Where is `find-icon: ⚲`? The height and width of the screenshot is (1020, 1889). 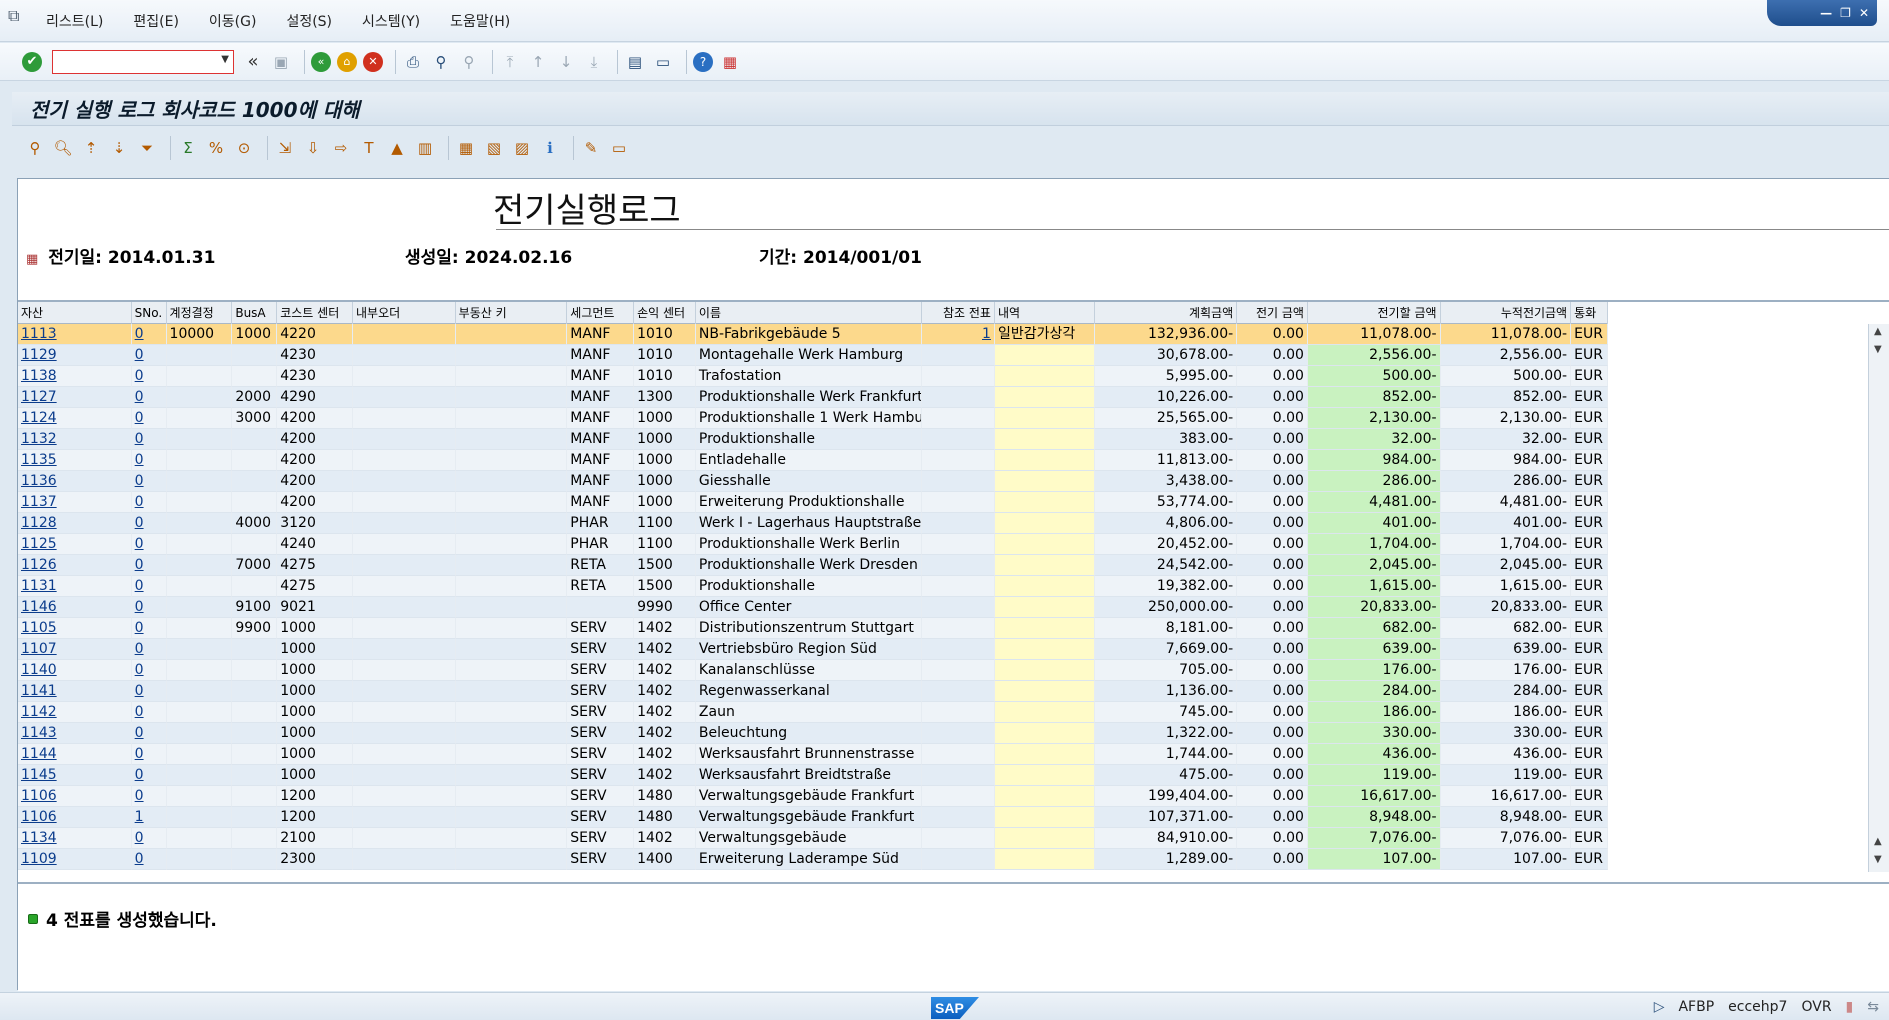 find-icon: ⚲ is located at coordinates (441, 62).